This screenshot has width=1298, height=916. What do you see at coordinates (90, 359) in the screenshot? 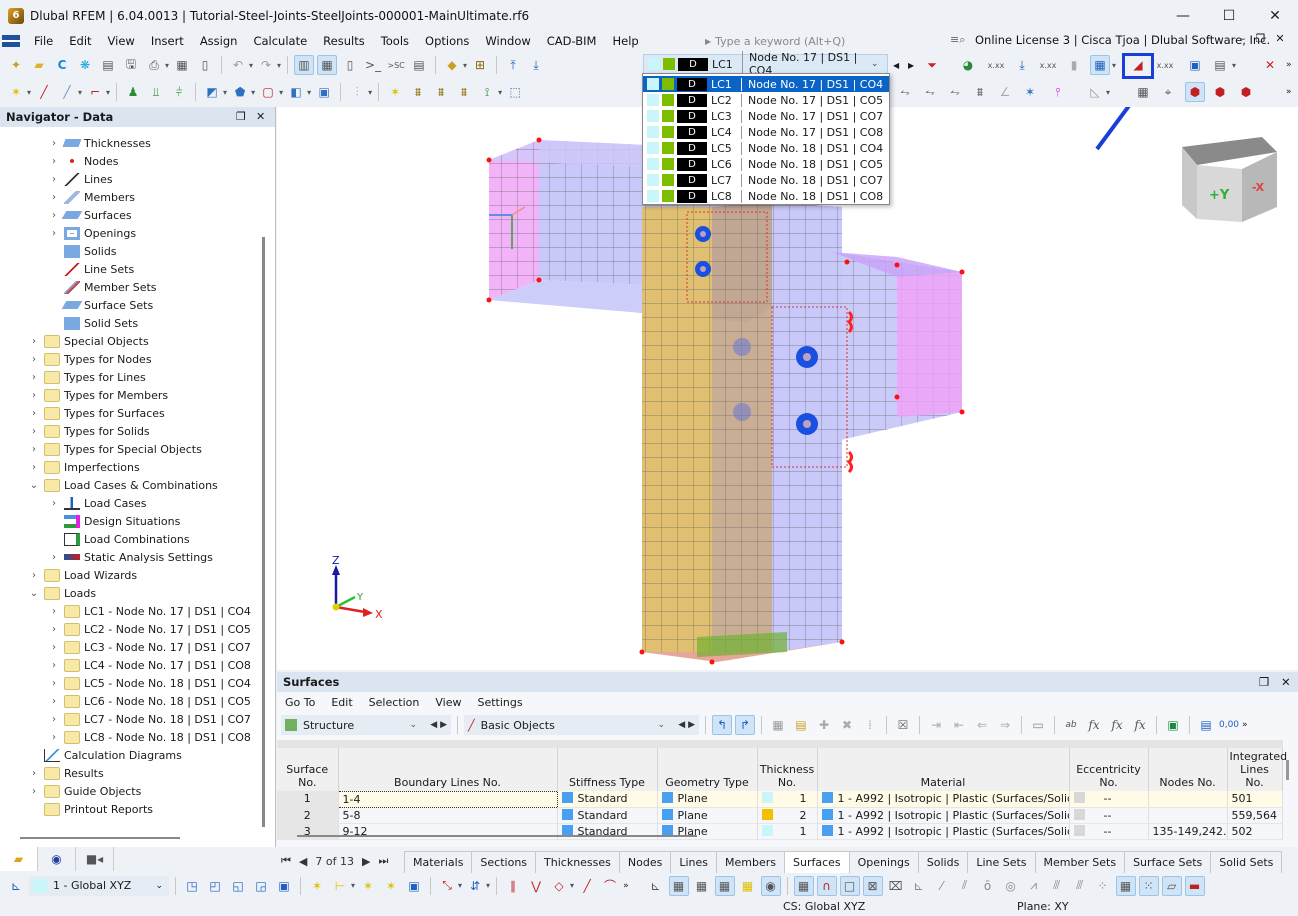
I see `nav-item-types-for-nodes: › Types for Nodes` at bounding box center [90, 359].